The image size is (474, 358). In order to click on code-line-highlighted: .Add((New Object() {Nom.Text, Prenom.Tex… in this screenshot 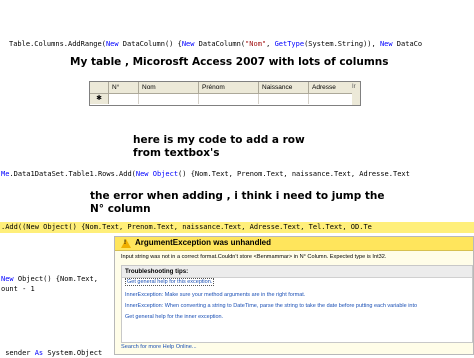, I will do `click(186, 227)`.